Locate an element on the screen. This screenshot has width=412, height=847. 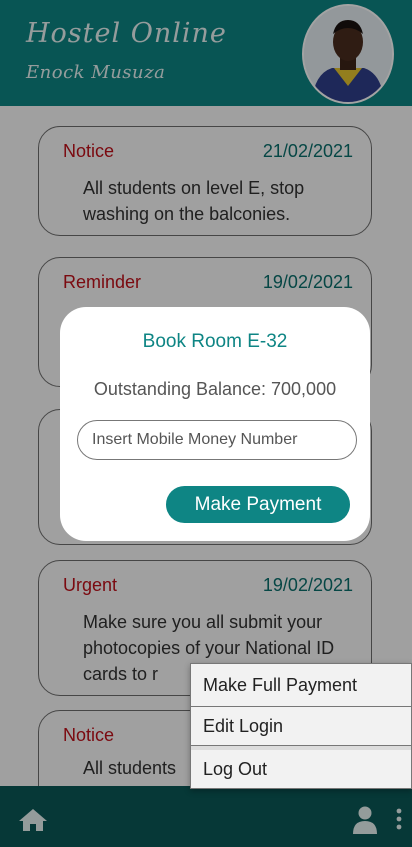
dialog-title: Book Room E-32 is located at coordinates (215, 341).